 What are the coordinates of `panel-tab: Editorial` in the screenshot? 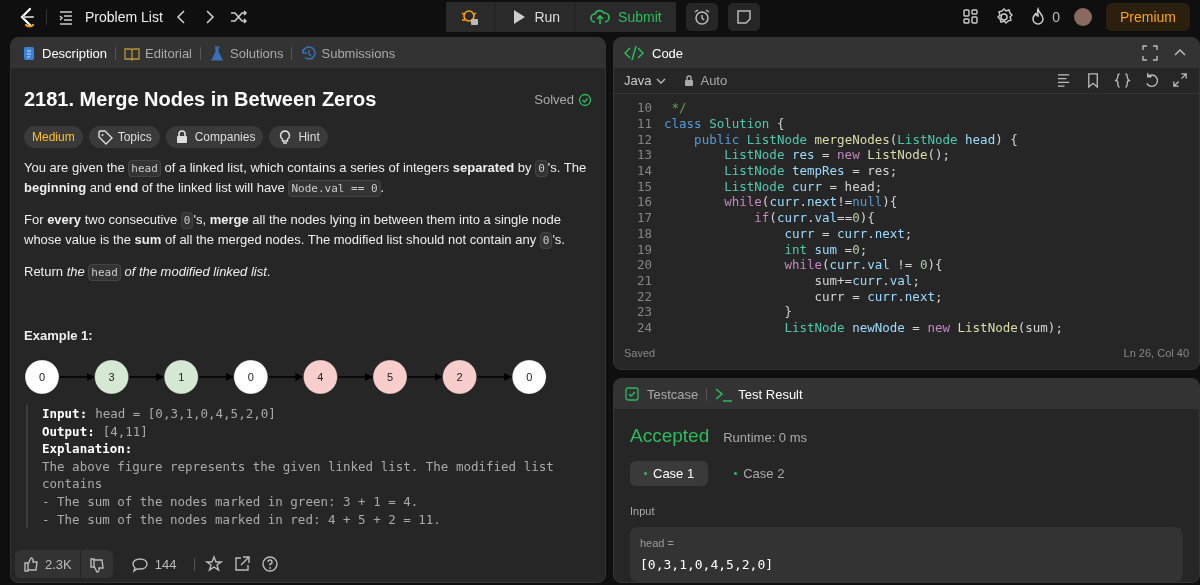 It's located at (158, 53).